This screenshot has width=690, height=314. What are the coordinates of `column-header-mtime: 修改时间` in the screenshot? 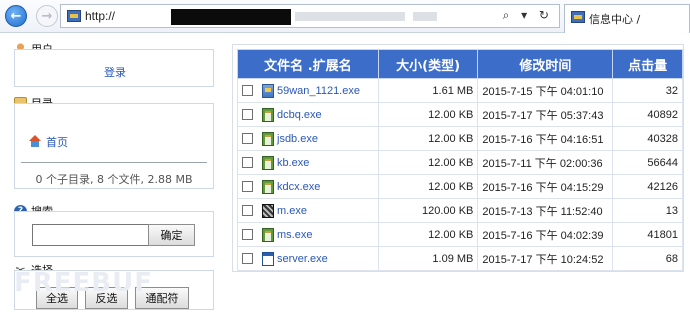 It's located at (545, 64).